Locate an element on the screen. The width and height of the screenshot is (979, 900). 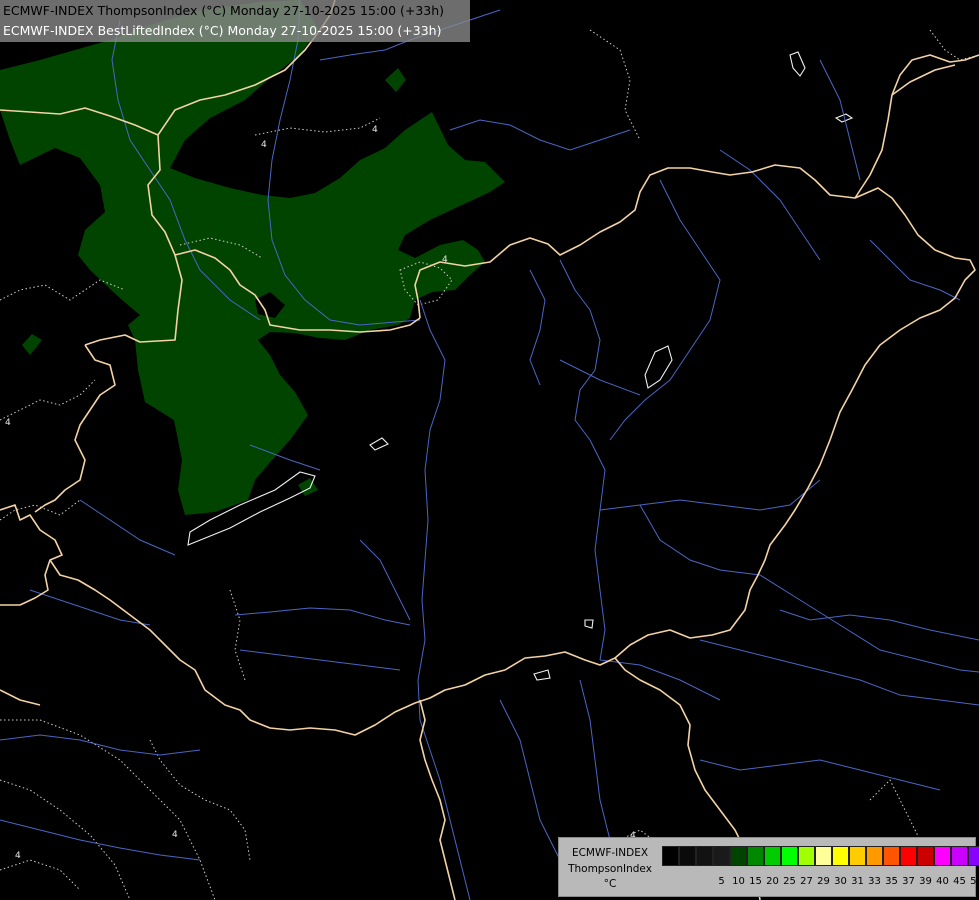
legend-tick-label: 39 is located at coordinates (925, 881).